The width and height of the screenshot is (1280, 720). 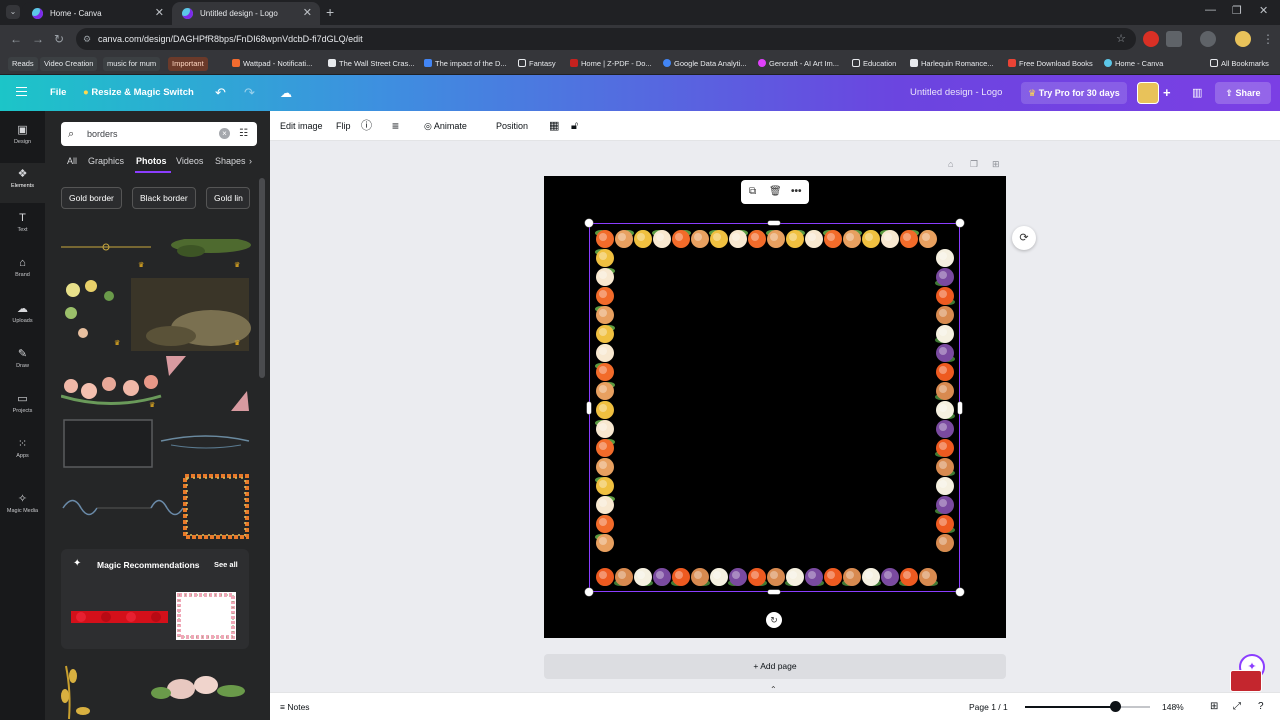 What do you see at coordinates (956, 93) in the screenshot?
I see `document-title: Untitled design - Logo` at bounding box center [956, 93].